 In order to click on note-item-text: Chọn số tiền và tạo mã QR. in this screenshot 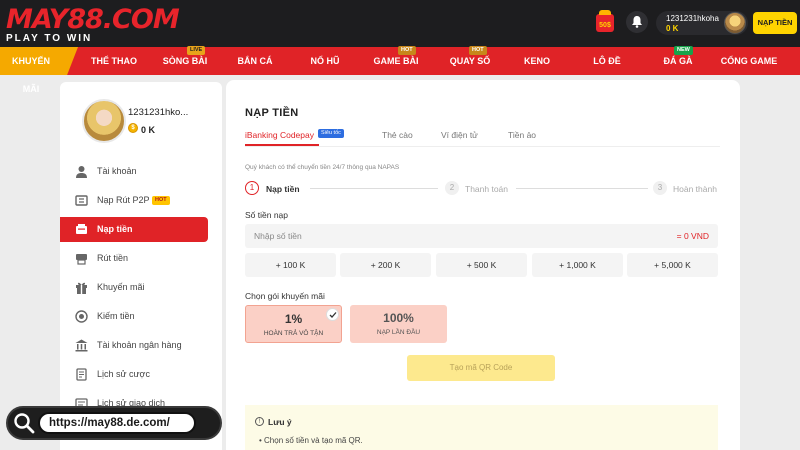, I will do `click(313, 440)`.